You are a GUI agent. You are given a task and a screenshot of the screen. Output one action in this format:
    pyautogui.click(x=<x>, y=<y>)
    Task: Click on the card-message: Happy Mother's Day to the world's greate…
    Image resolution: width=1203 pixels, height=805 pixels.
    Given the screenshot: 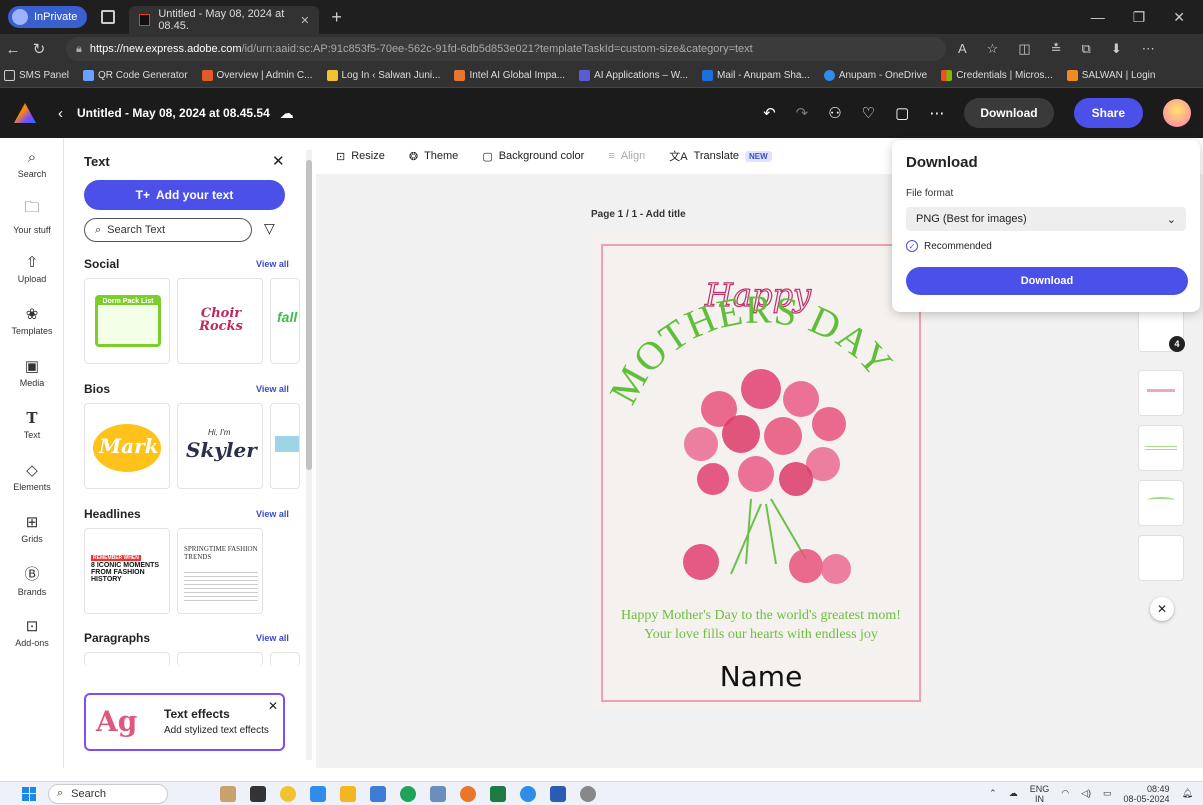 What is the action you would take?
    pyautogui.click(x=761, y=625)
    